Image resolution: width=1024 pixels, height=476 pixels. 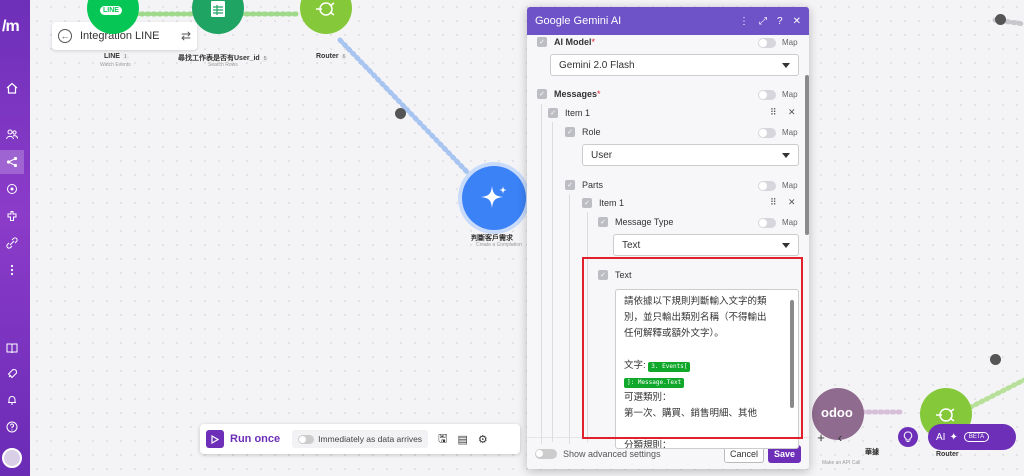 What do you see at coordinates (767, 186) in the screenshot?
I see `parts-map-toggle` at bounding box center [767, 186].